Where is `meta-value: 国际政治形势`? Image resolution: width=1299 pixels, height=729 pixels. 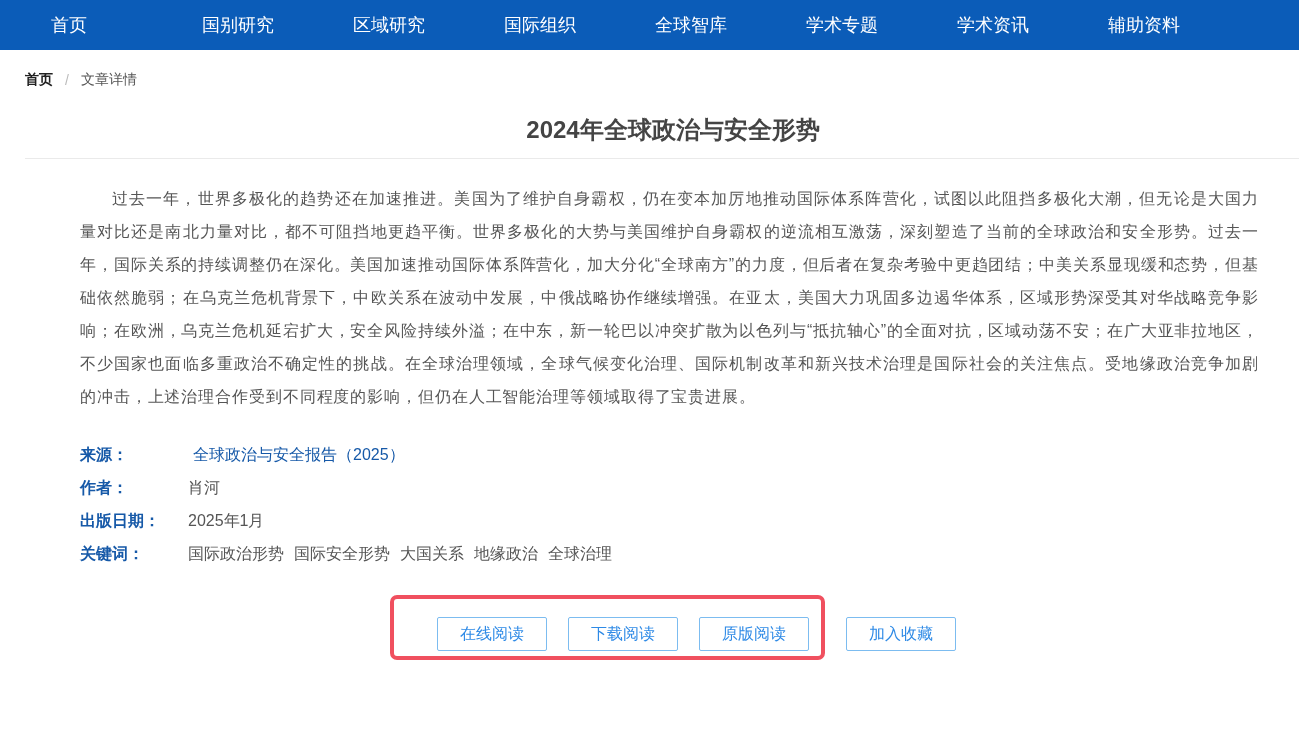 meta-value: 国际政治形势 is located at coordinates (236, 554).